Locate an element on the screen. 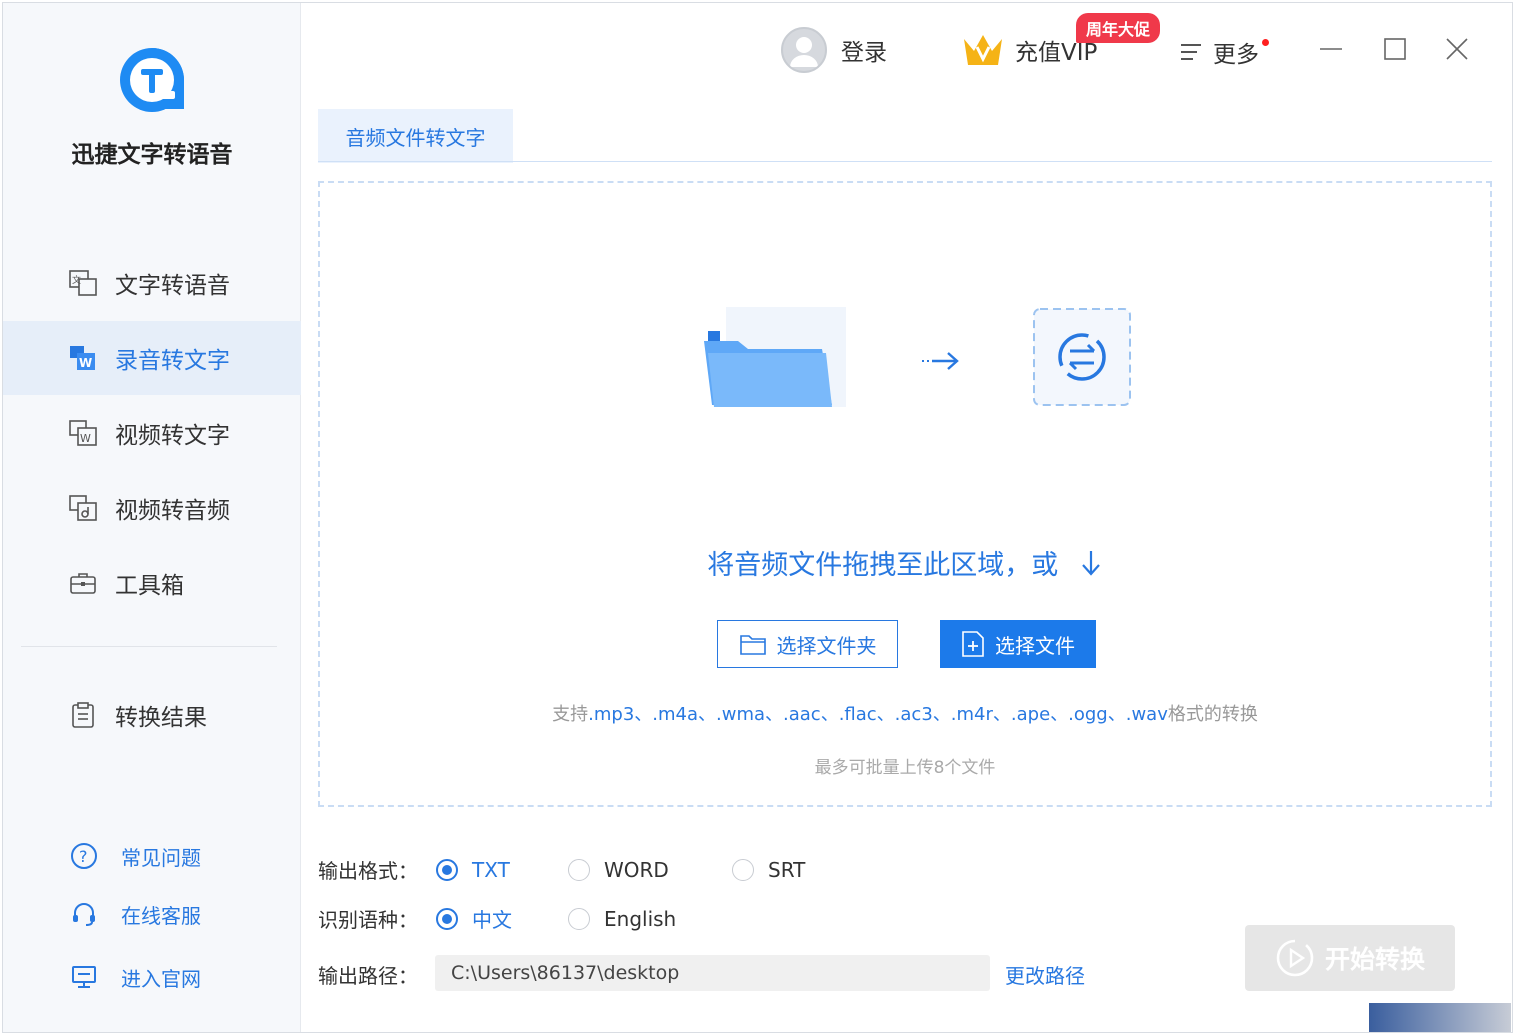 The height and width of the screenshot is (1035, 1515). svg-text: 文 is located at coordinates (76, 280).